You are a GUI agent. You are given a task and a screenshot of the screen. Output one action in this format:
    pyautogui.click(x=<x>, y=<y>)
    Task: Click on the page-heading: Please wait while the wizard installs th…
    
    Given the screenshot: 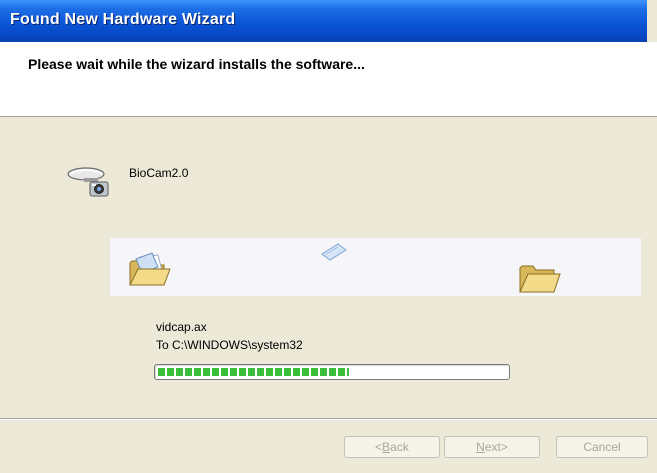 What is the action you would take?
    pyautogui.click(x=196, y=64)
    